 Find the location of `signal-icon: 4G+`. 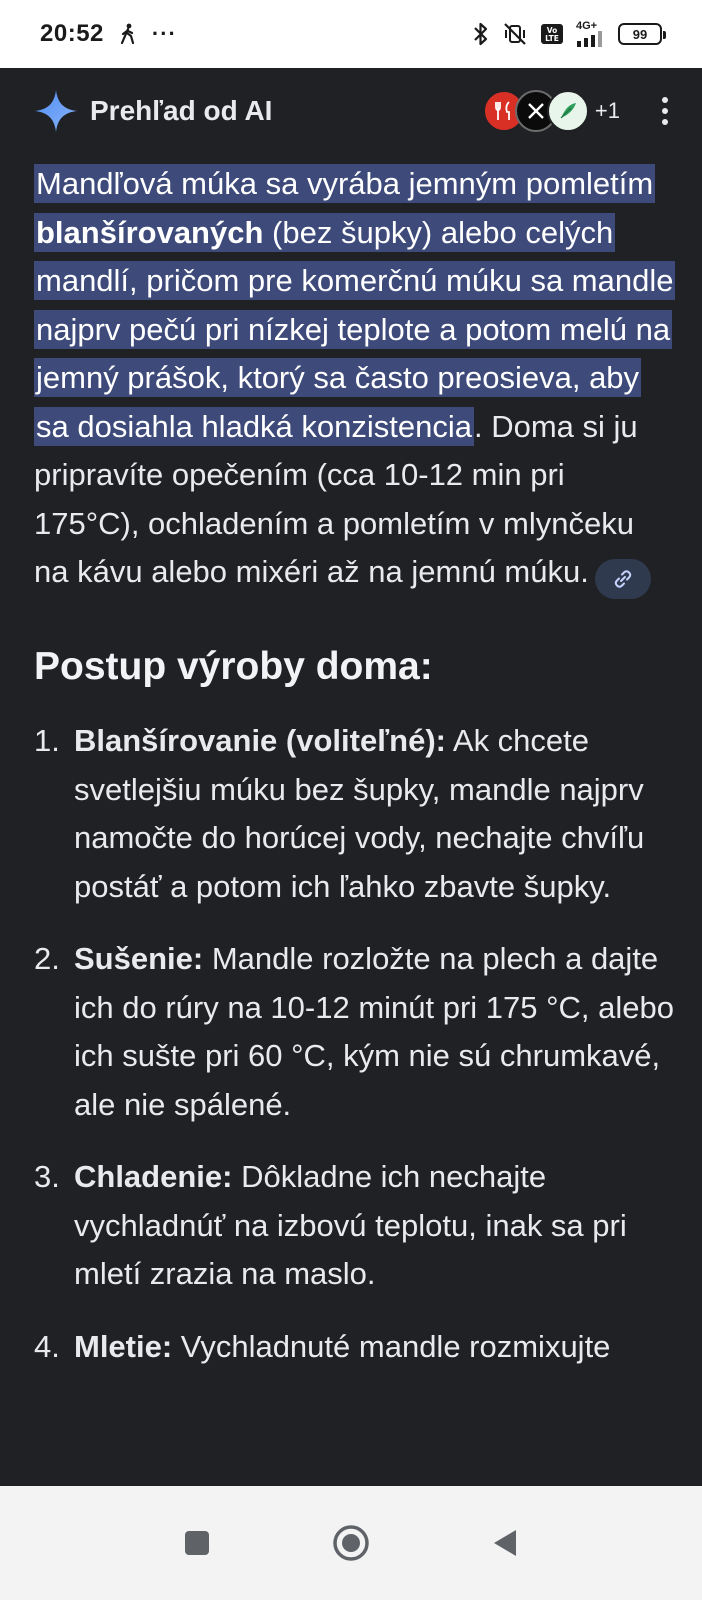

signal-icon: 4G+ is located at coordinates (591, 34).